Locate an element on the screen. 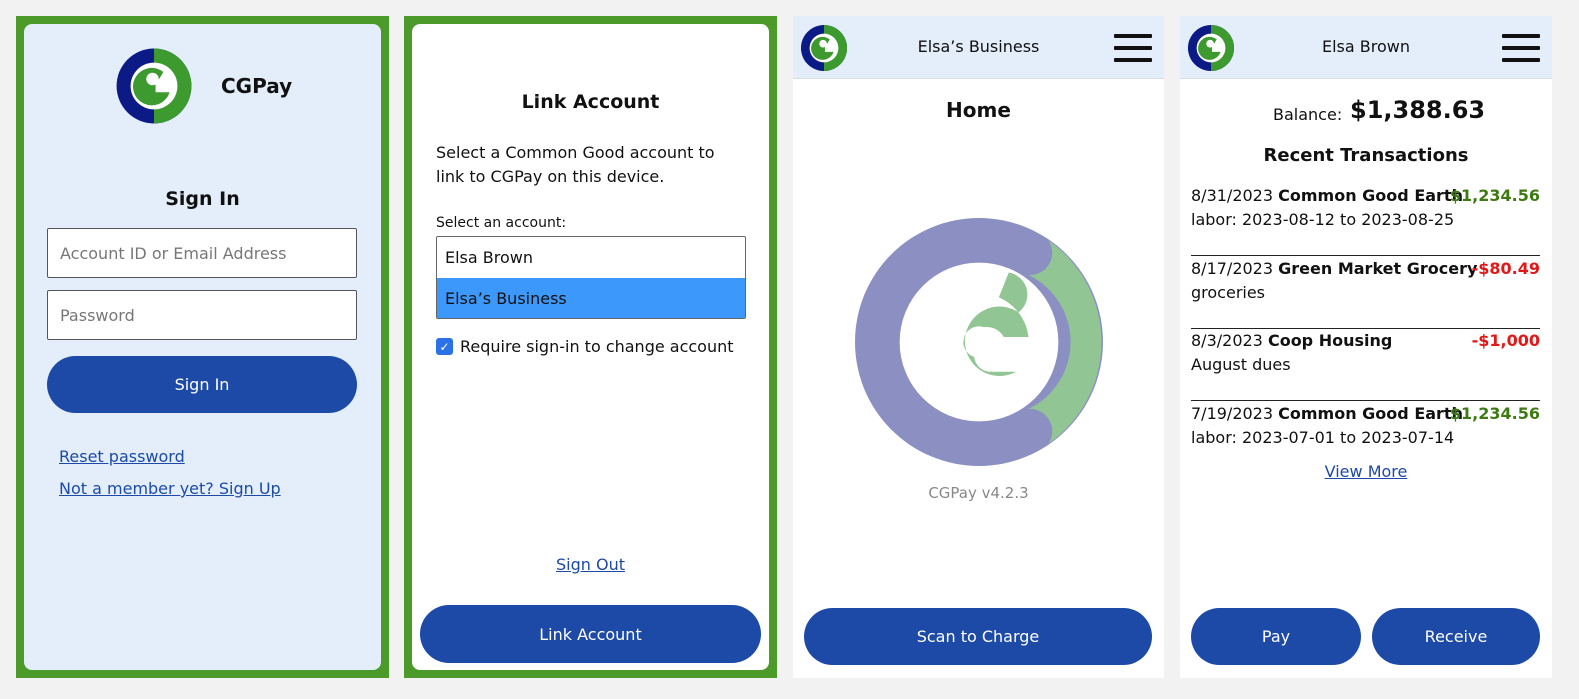  tx-party: Green Market Grocery is located at coordinates (1378, 268).